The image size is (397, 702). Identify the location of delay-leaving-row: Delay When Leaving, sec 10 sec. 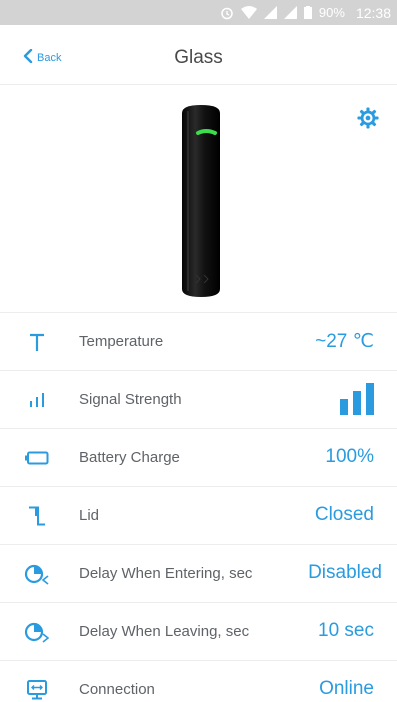
(198, 632).